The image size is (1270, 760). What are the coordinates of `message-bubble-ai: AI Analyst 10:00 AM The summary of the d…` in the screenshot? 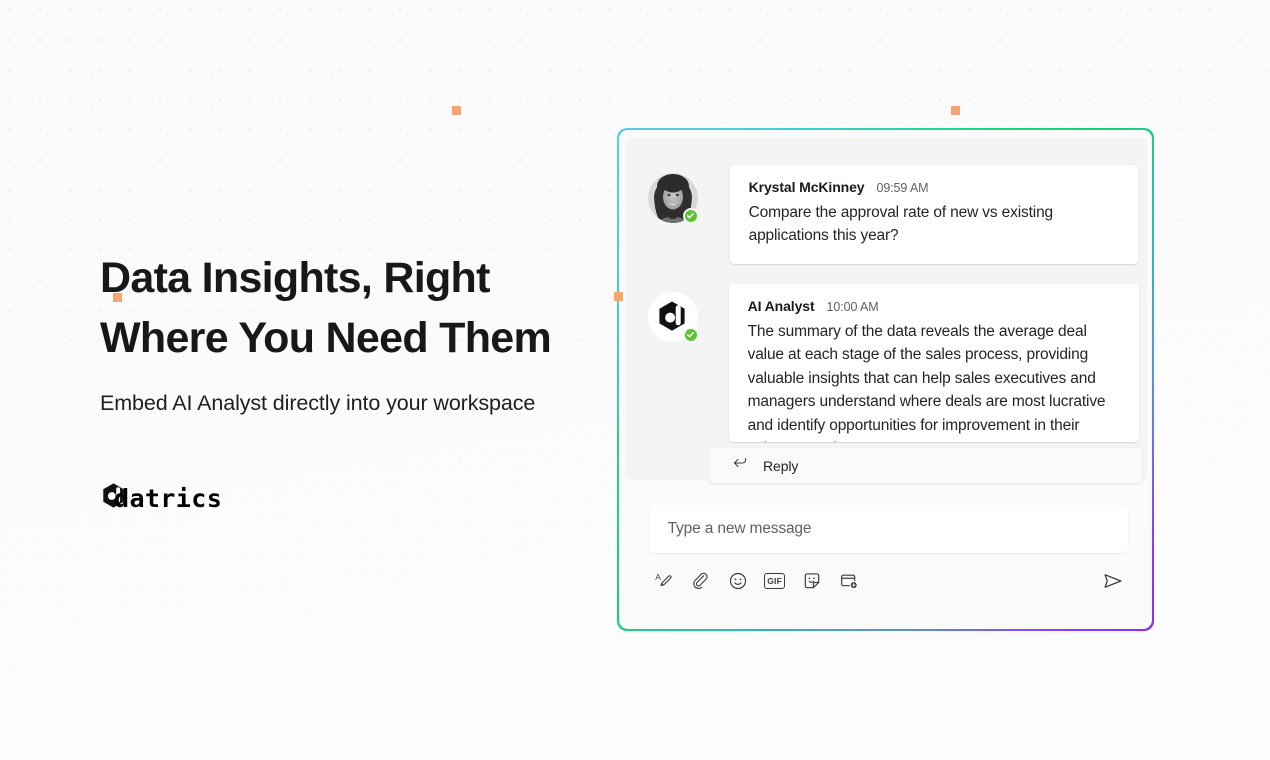 It's located at (933, 362).